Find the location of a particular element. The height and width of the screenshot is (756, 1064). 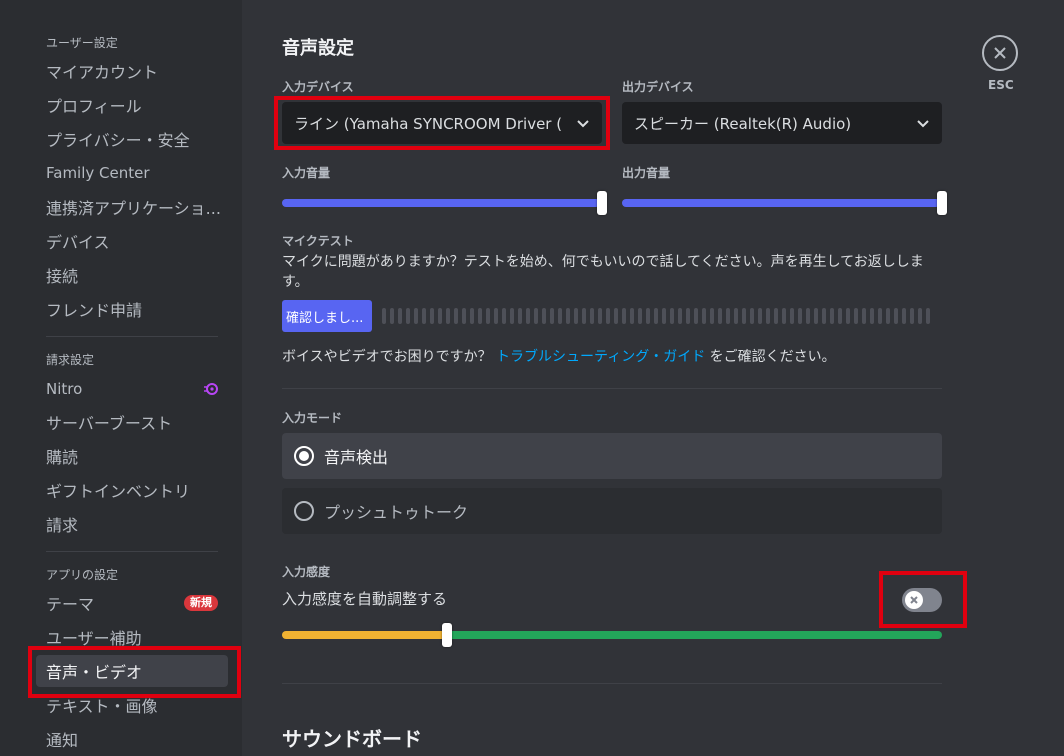

sidebar-item-privacy-safety: プライバシー・安全 is located at coordinates (132, 139).